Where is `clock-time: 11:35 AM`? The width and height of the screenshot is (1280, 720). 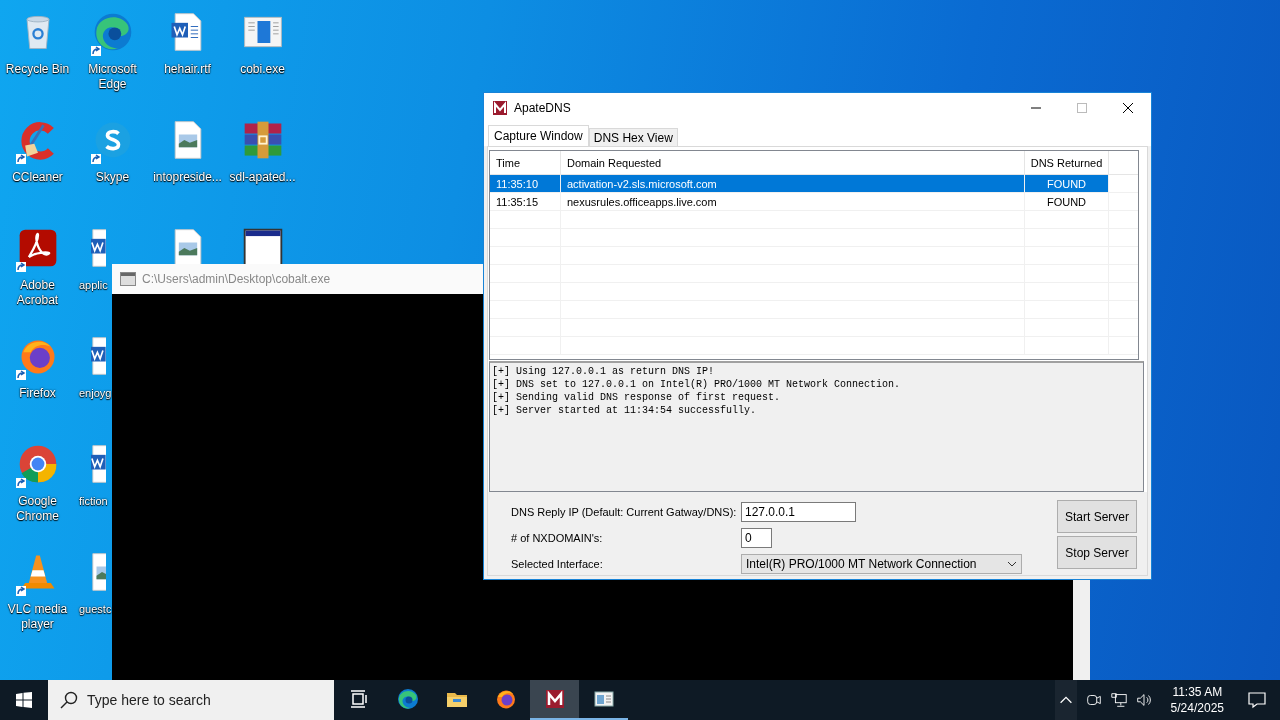
clock-time: 11:35 AM is located at coordinates (1197, 692).